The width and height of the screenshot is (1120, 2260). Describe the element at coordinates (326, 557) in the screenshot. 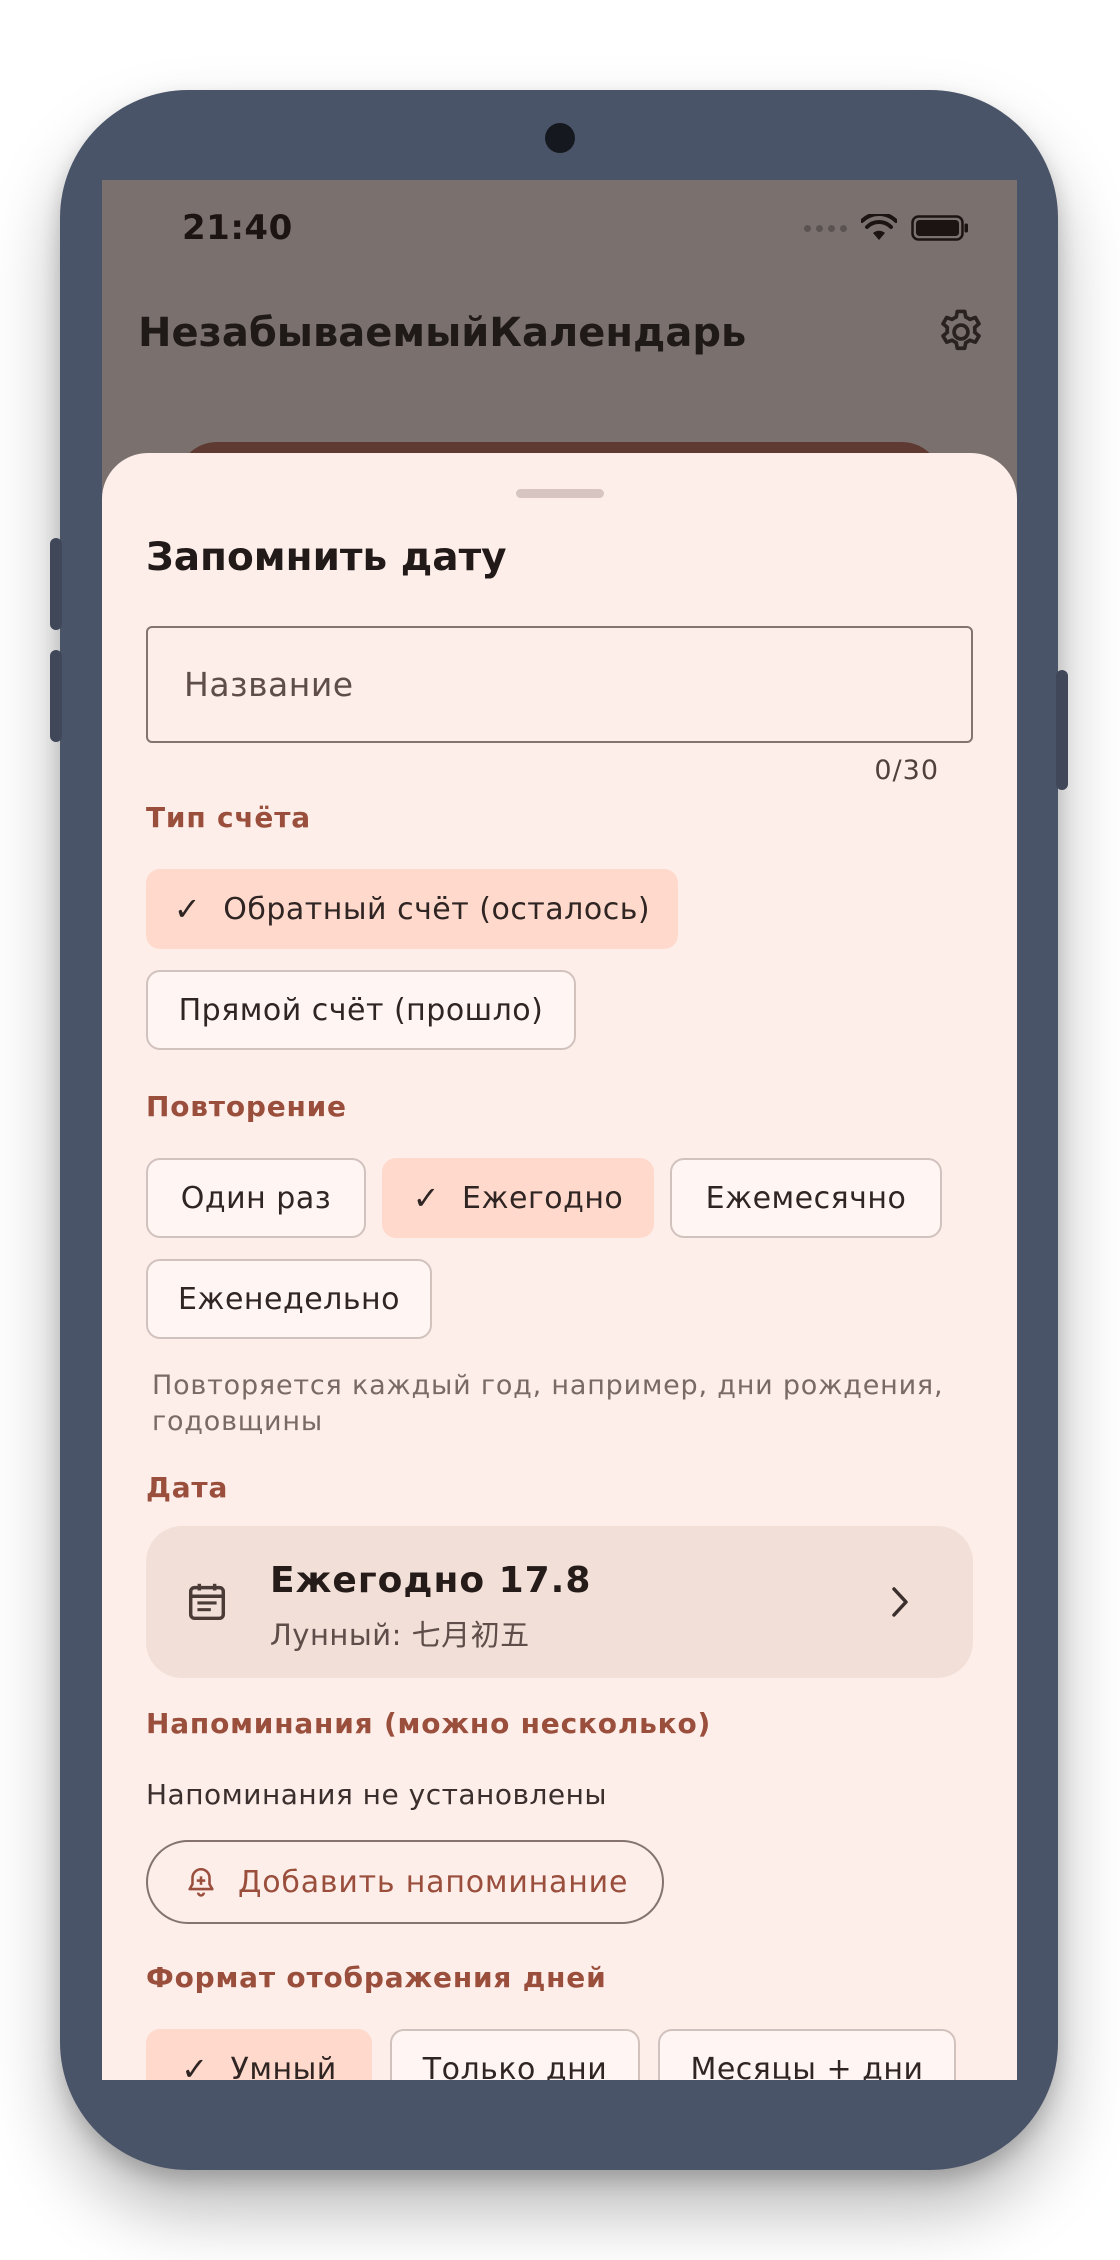

I see `sheet-title: Запомнить дату` at that location.